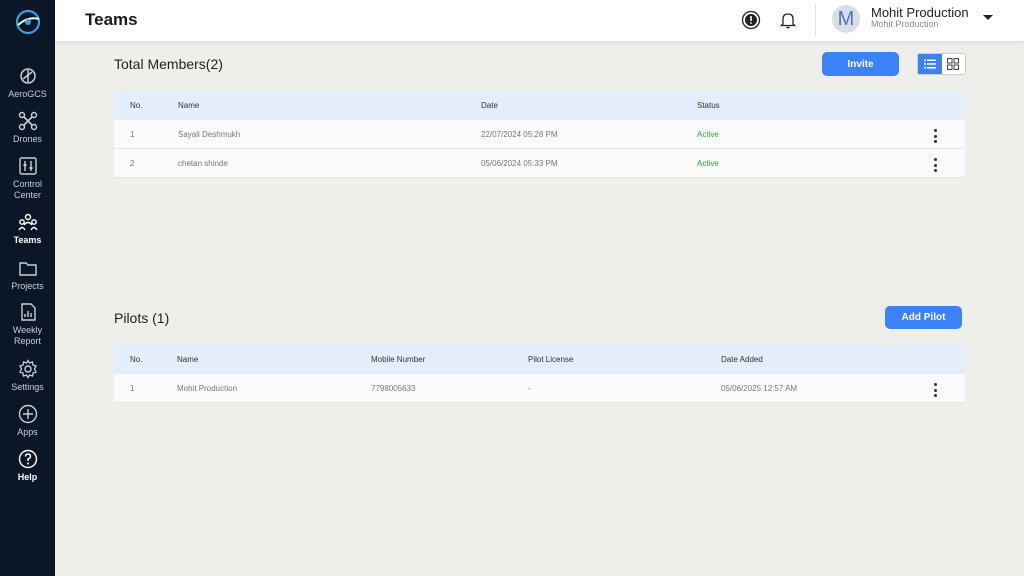 This screenshot has height=576, width=1024. I want to click on sidebar-item-help: Help, so click(27, 466).